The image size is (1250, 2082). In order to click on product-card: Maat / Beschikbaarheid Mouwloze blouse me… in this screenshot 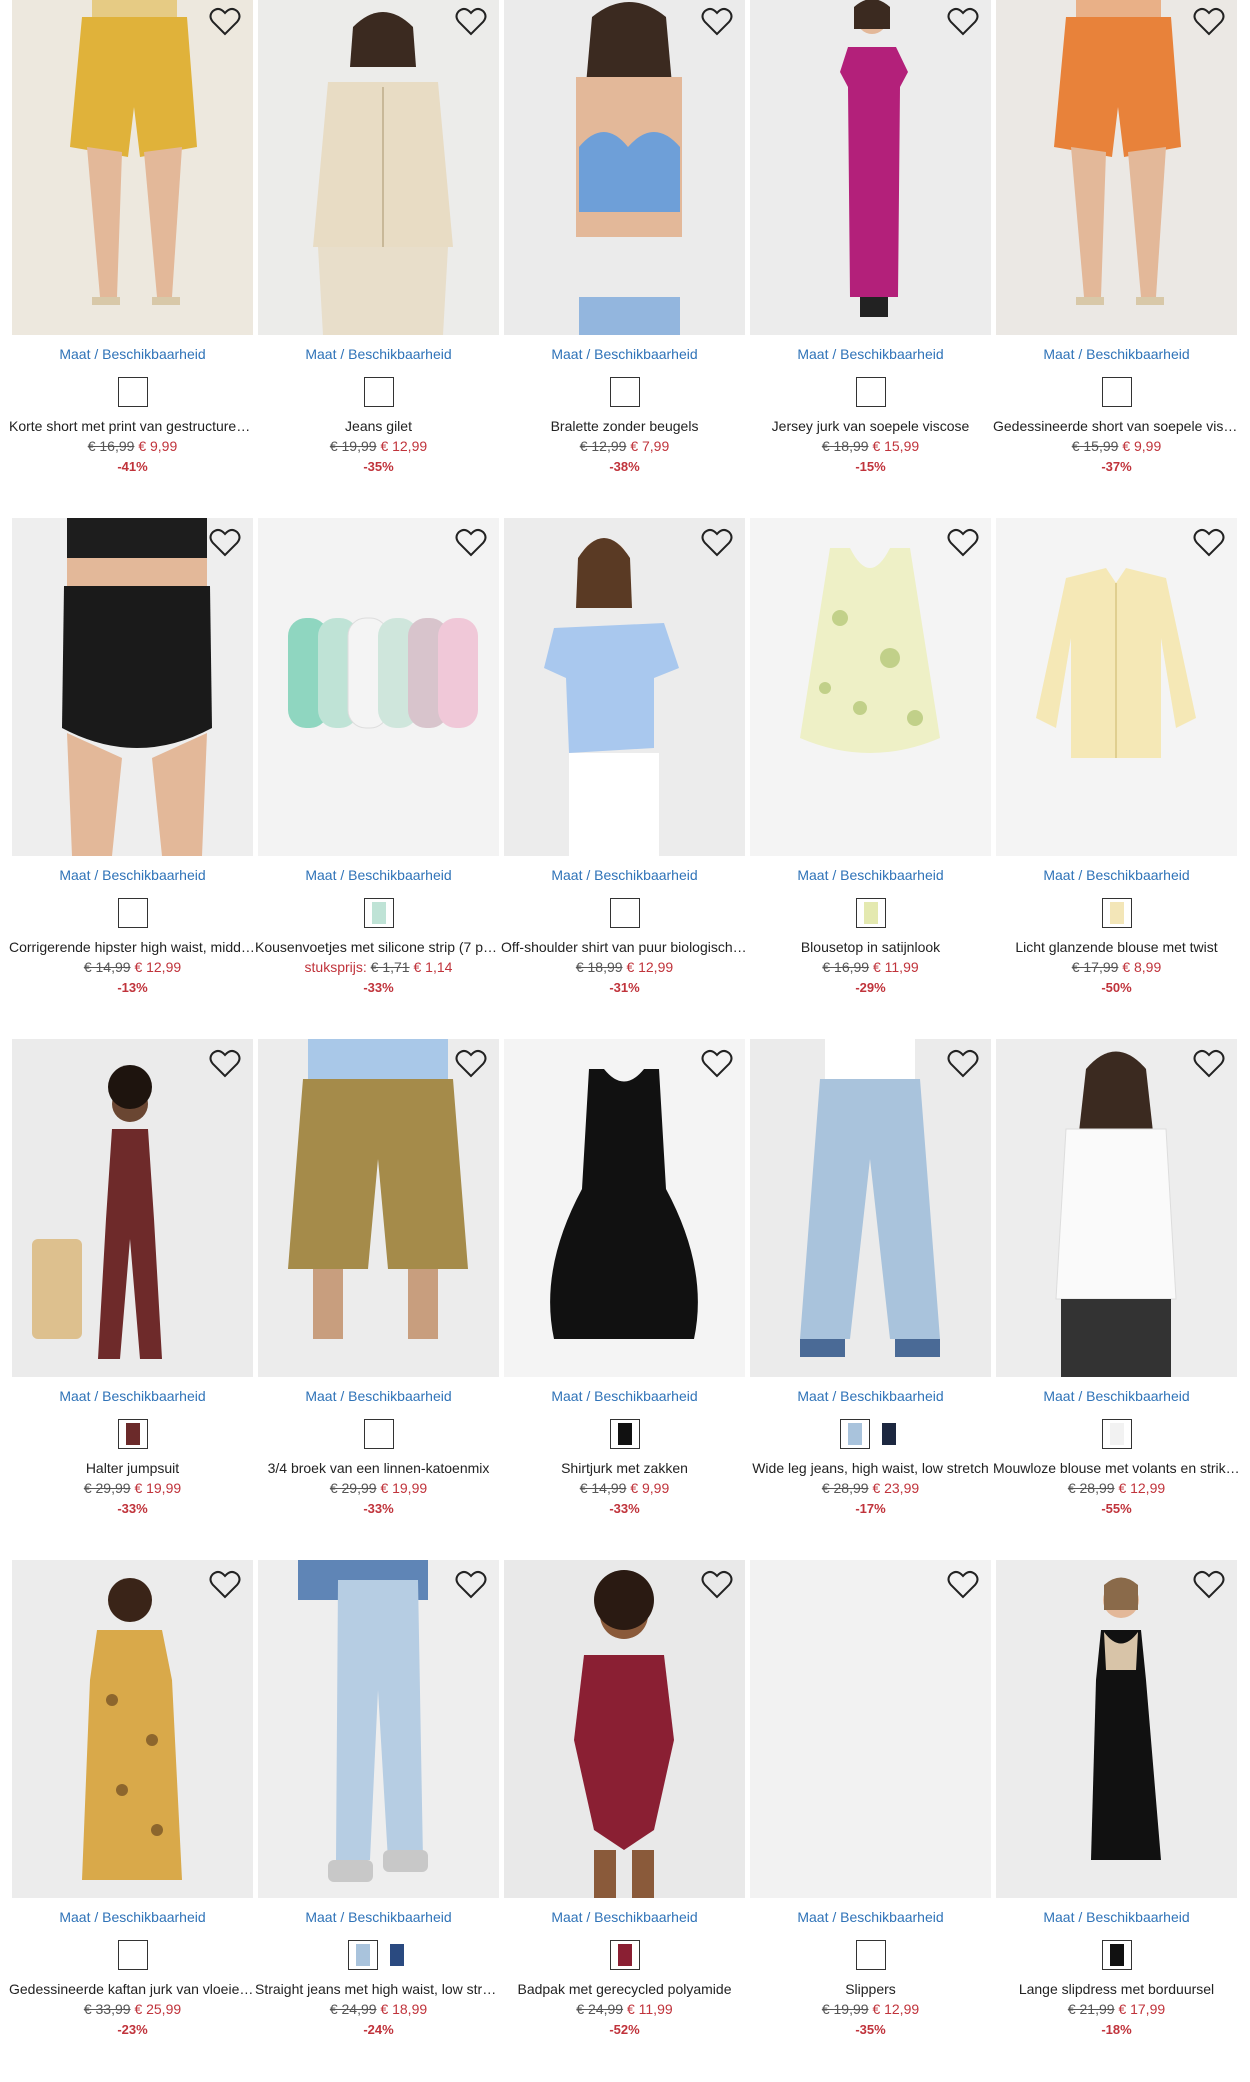, I will do `click(1116, 1284)`.